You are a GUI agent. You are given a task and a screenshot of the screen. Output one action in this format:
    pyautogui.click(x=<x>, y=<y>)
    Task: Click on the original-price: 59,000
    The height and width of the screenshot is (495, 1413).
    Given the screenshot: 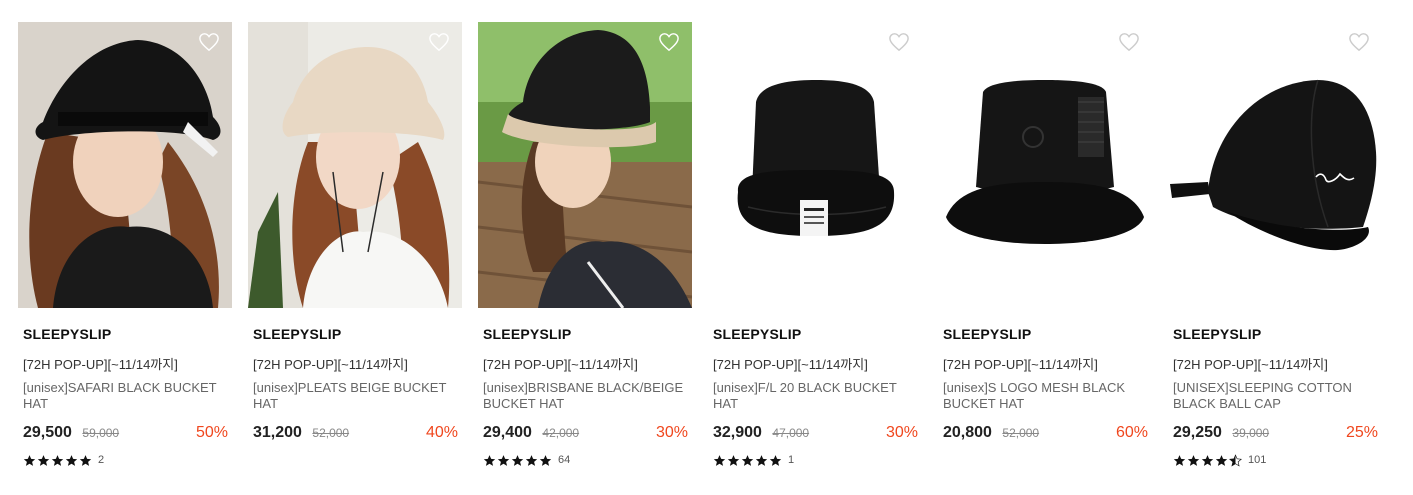 What is the action you would take?
    pyautogui.click(x=101, y=433)
    